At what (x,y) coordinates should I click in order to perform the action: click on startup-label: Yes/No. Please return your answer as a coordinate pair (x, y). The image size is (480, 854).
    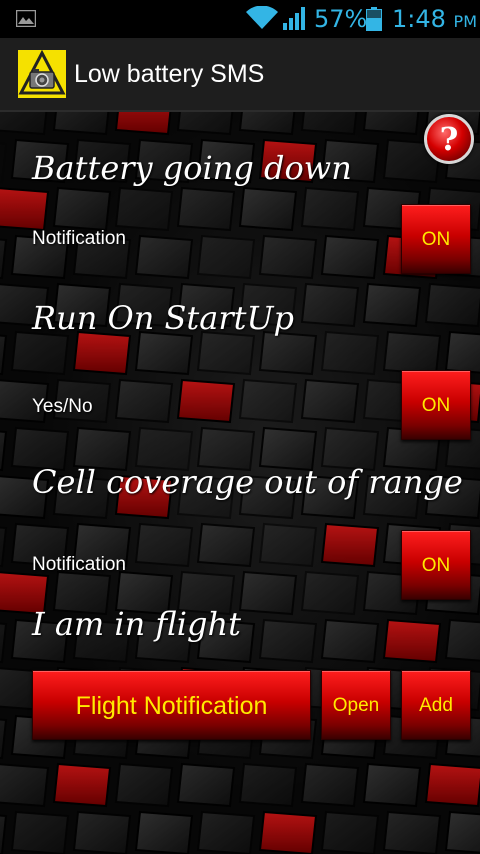
    Looking at the image, I should click on (62, 406).